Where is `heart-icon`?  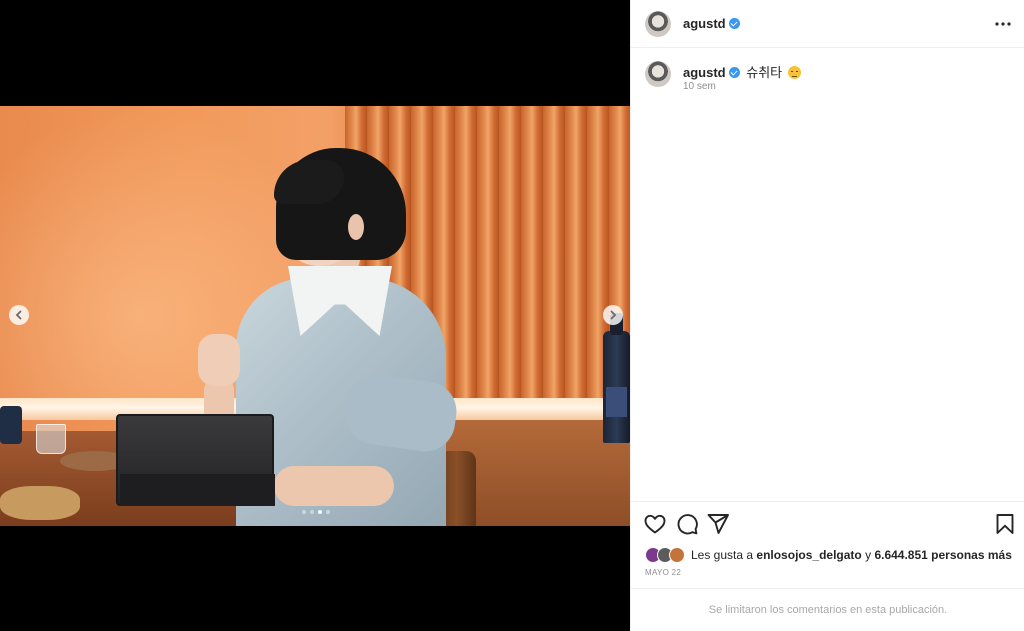 heart-icon is located at coordinates (655, 524).